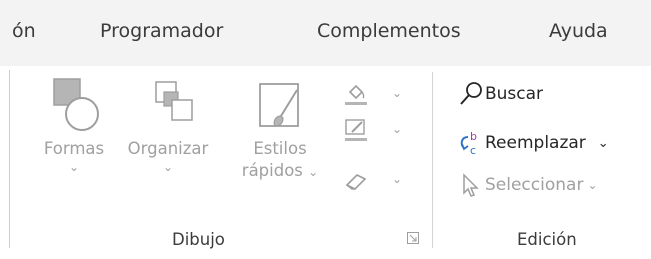 The height and width of the screenshot is (259, 651). Describe the element at coordinates (174, 101) in the screenshot. I see `arrange-icon` at that location.